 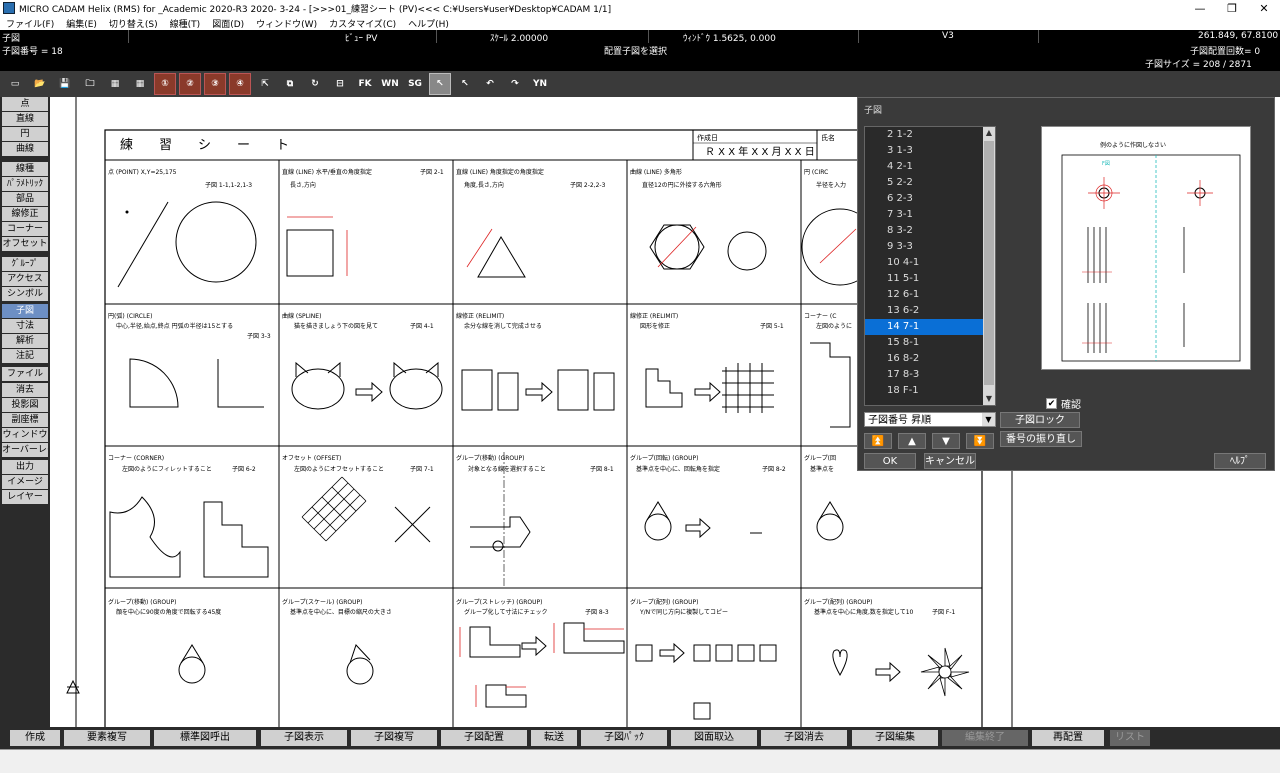 What do you see at coordinates (362, 23) in the screenshot?
I see `menu-customize: カスタマイズ(C)` at bounding box center [362, 23].